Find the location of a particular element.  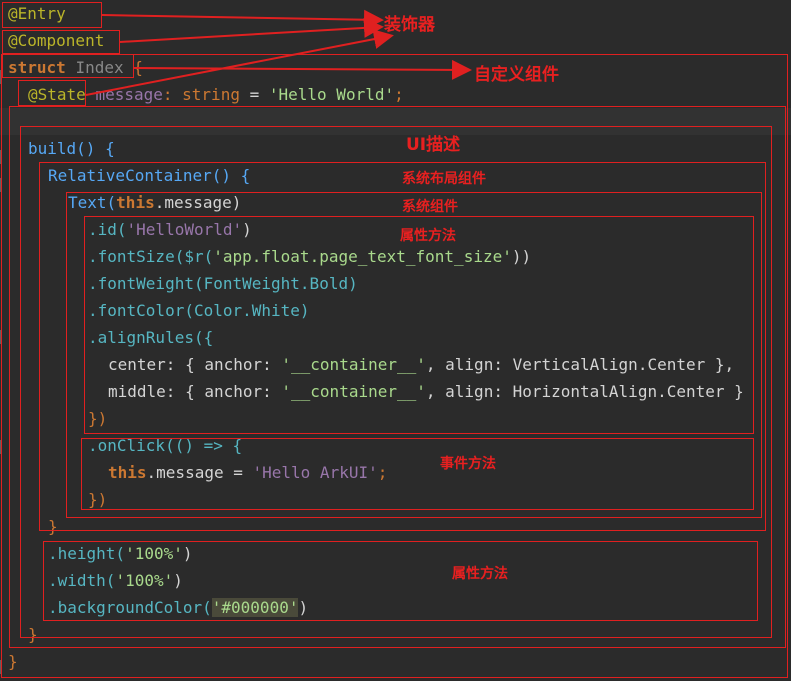

label-ui-desc: UI描述 is located at coordinates (433, 145).